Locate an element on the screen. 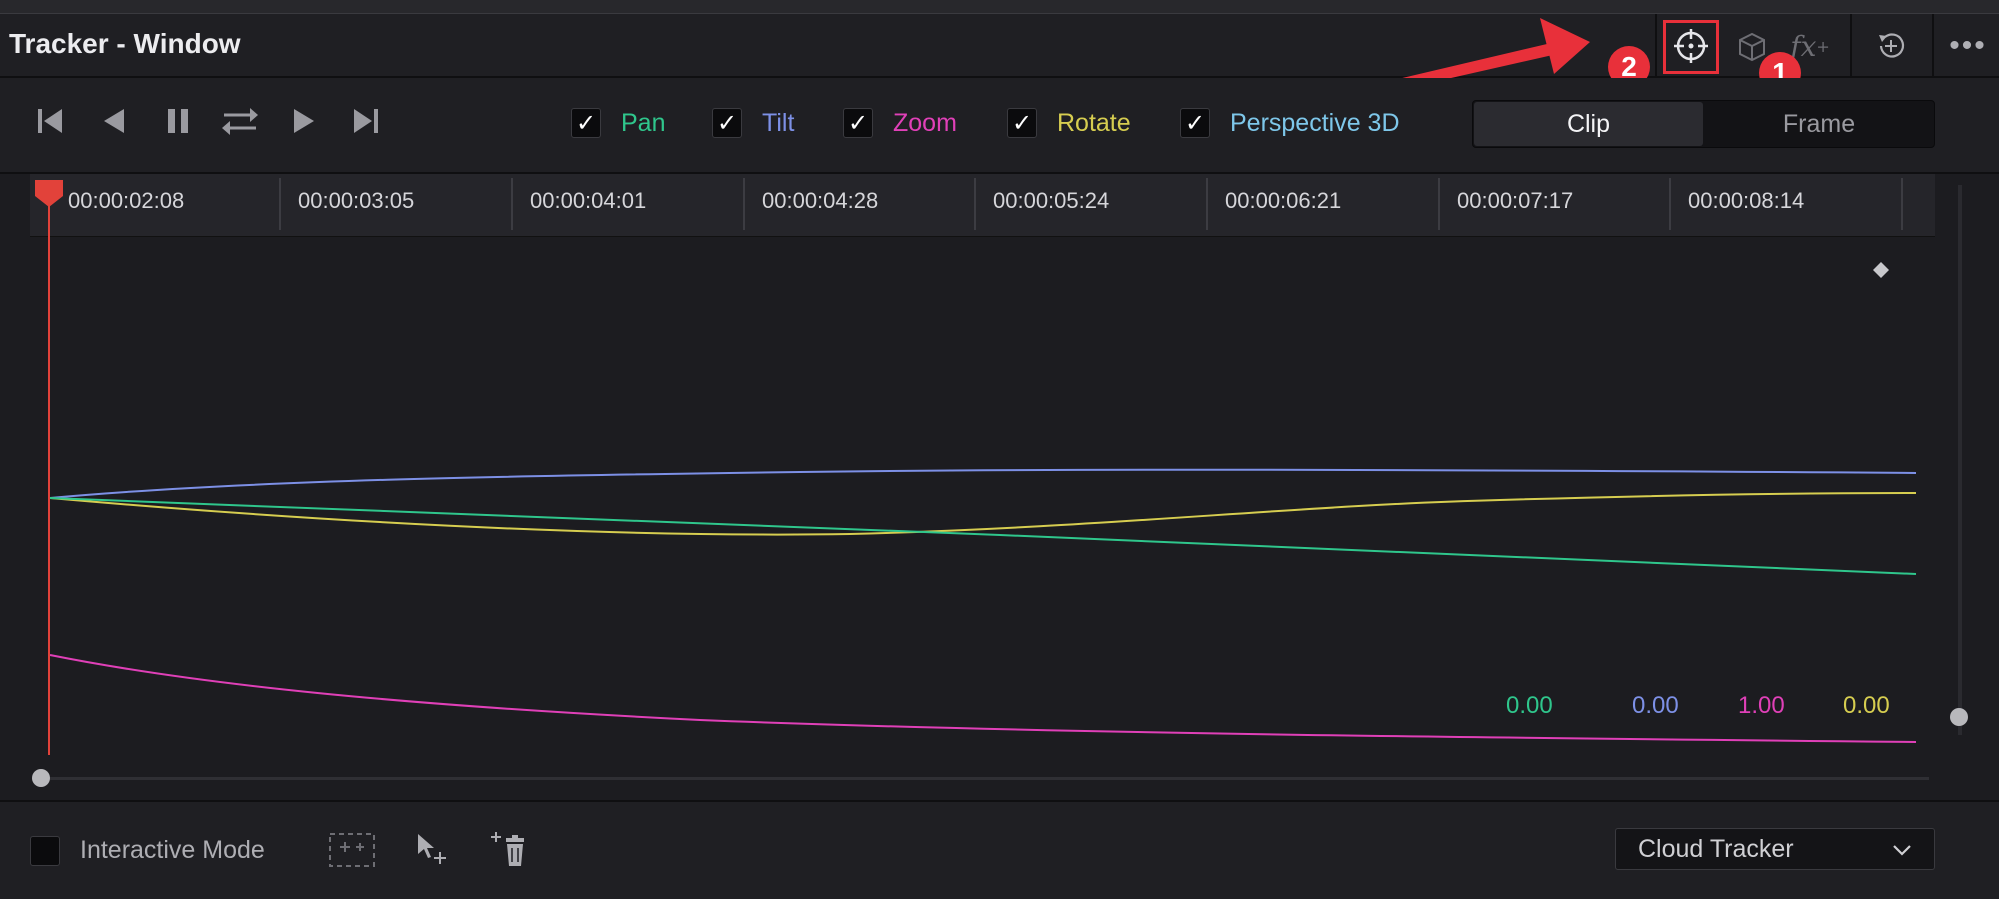  delete-tracker-point-icon is located at coordinates (510, 849).